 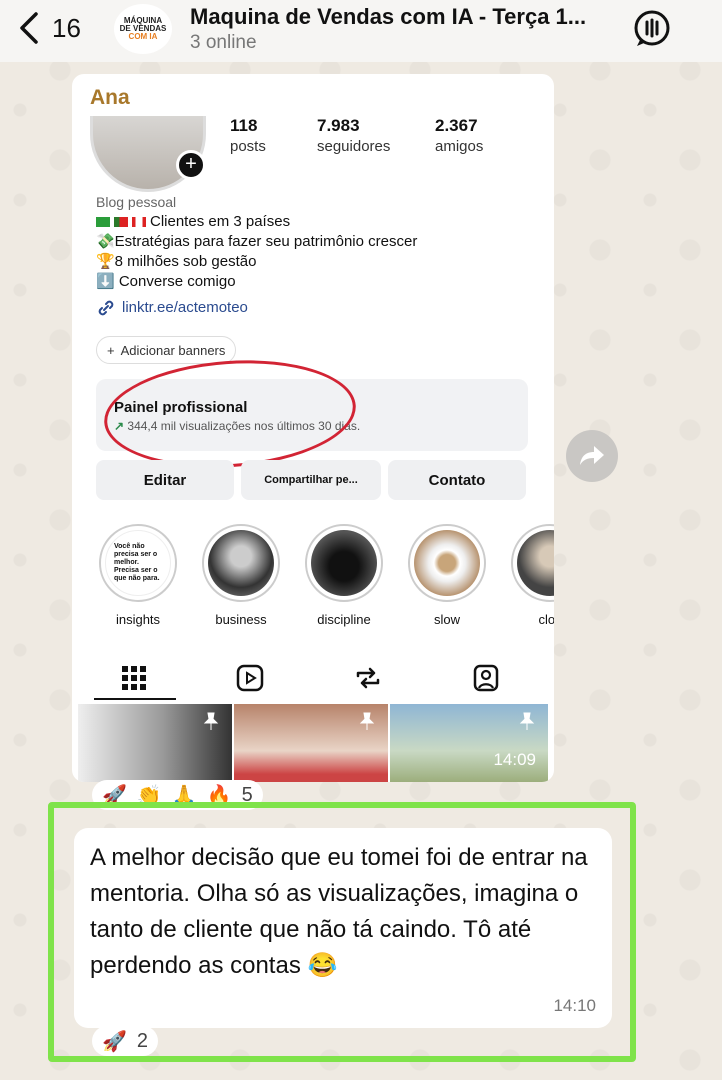 I want to click on bio-line: 🏆8 milhões sob gestão, so click(x=176, y=261).